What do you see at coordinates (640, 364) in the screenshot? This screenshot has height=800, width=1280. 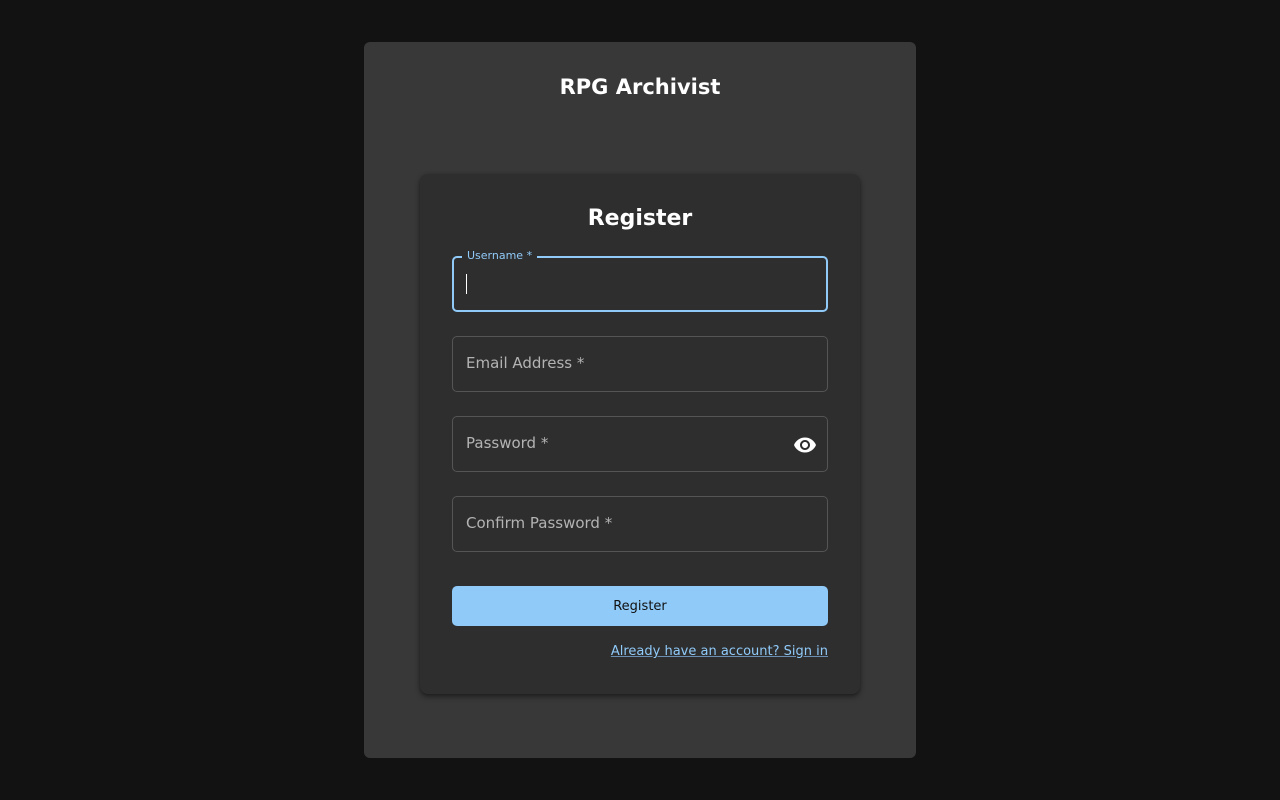 I see `email-field: Email Address *` at bounding box center [640, 364].